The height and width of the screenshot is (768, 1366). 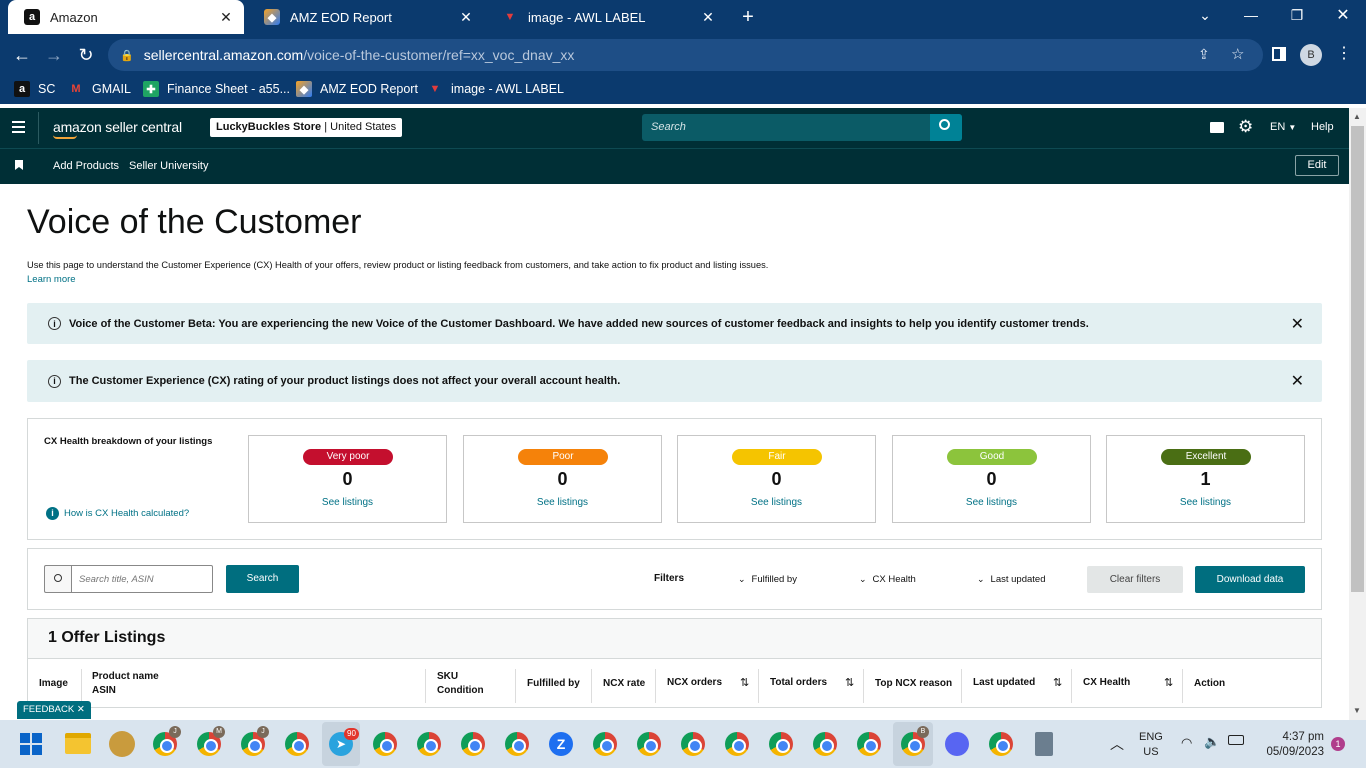 I want to click on clear-filters-button: Clear filters, so click(x=1135, y=579).